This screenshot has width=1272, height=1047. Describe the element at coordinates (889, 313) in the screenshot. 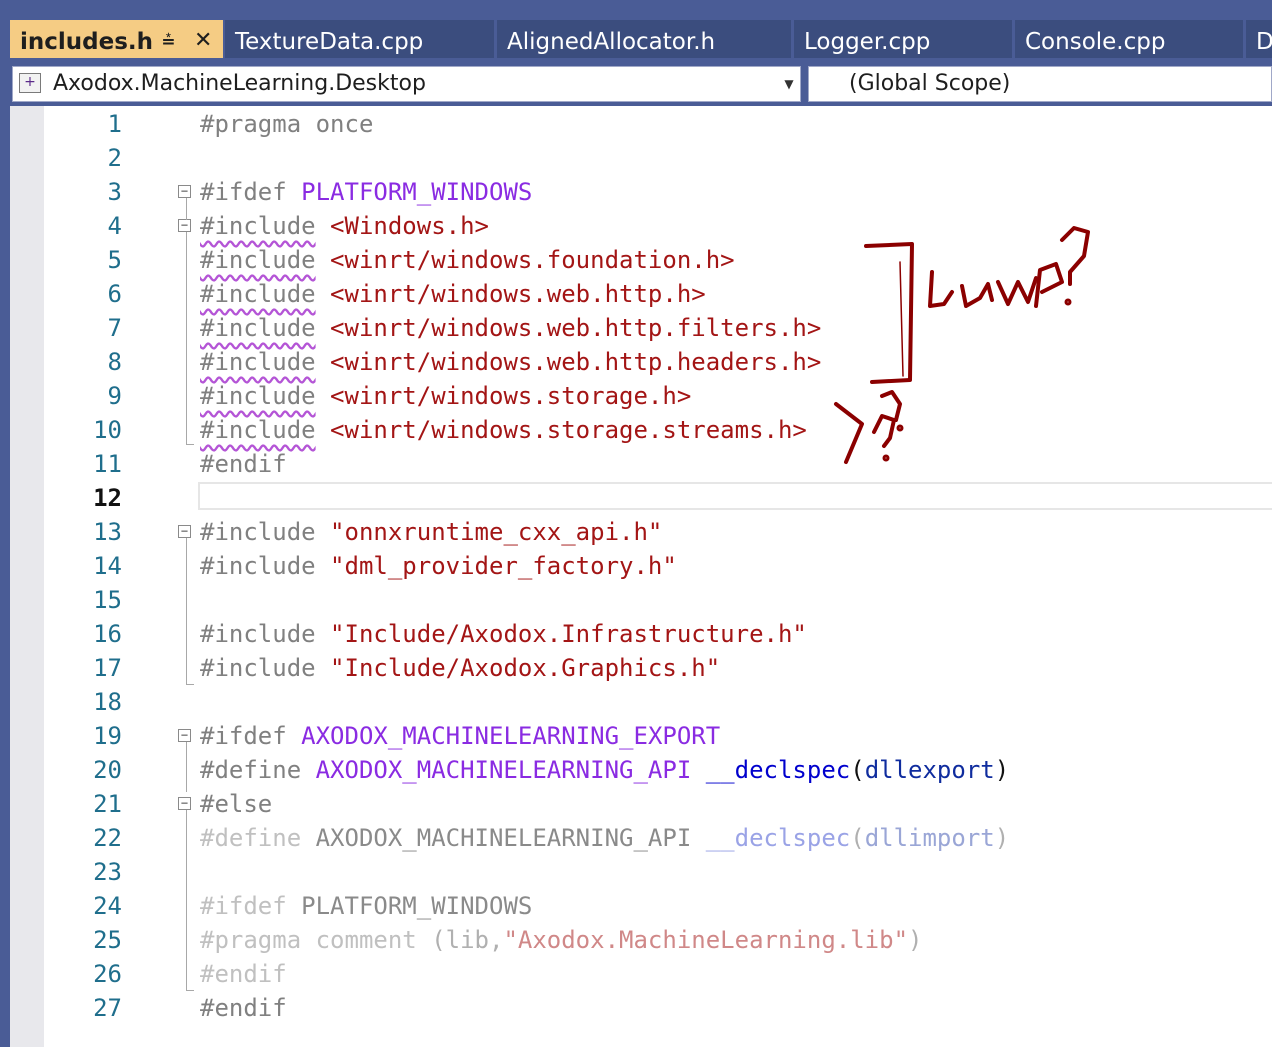

I see `annotation-bracket` at that location.